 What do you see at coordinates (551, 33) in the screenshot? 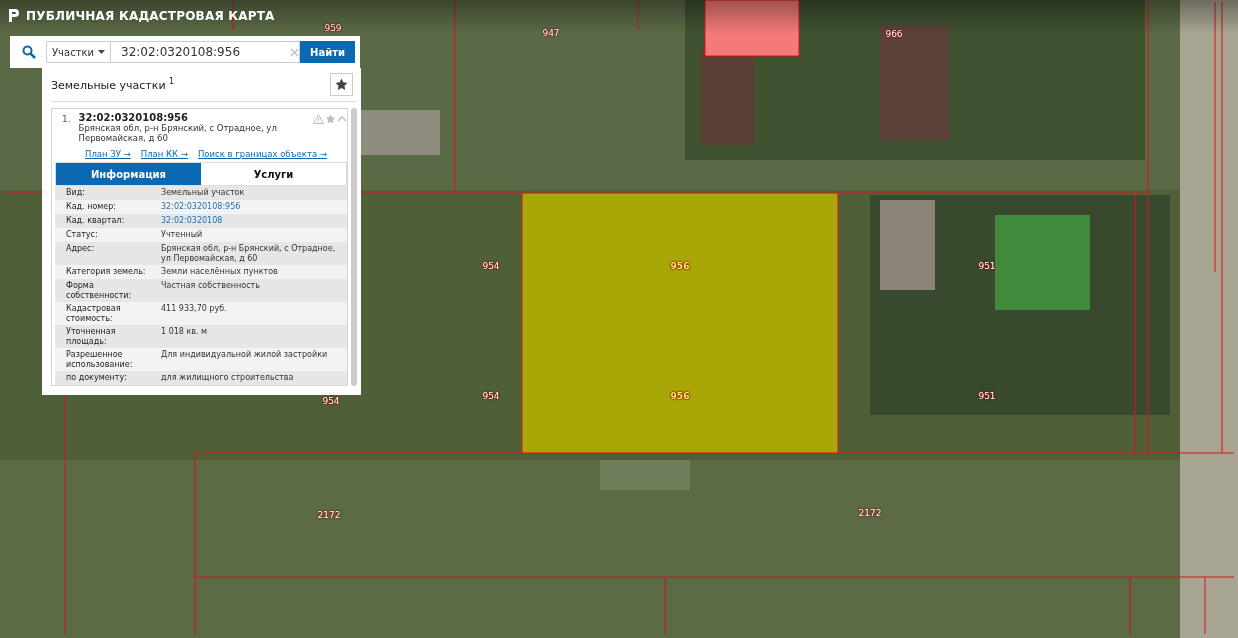
I see `parcel-number-label: 947` at bounding box center [551, 33].